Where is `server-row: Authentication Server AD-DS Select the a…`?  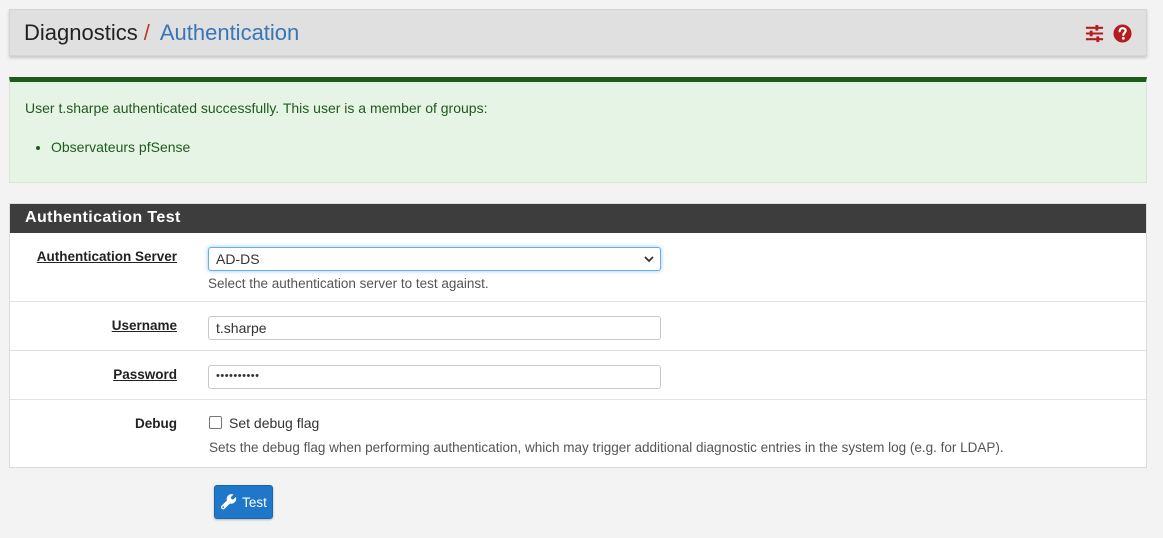 server-row: Authentication Server AD-DS Select the a… is located at coordinates (578, 267).